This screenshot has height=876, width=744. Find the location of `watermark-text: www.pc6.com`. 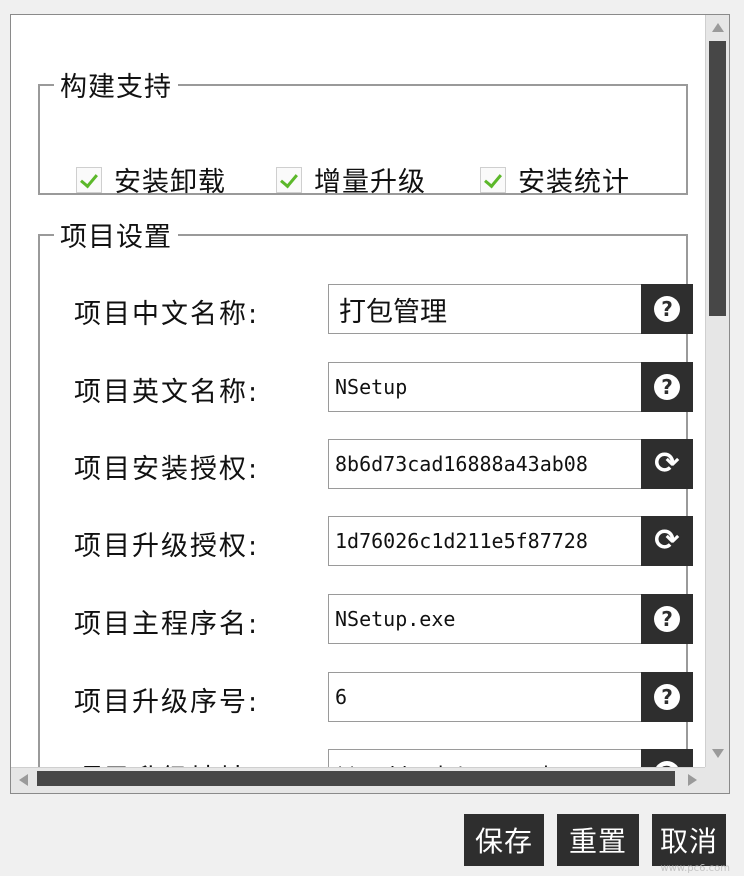

watermark-text: www.pc6.com is located at coordinates (695, 868).